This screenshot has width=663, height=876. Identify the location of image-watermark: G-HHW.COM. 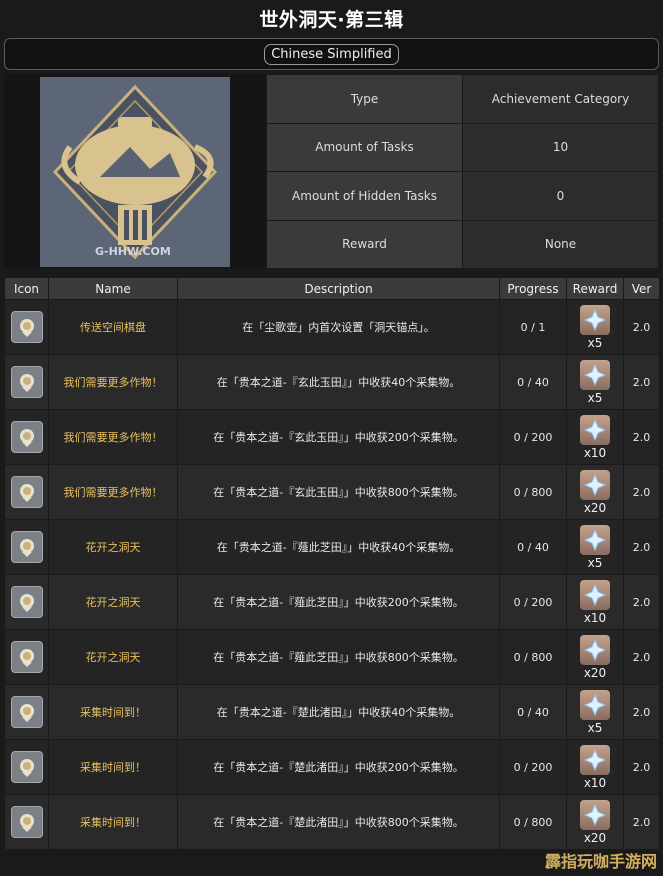
(133, 251).